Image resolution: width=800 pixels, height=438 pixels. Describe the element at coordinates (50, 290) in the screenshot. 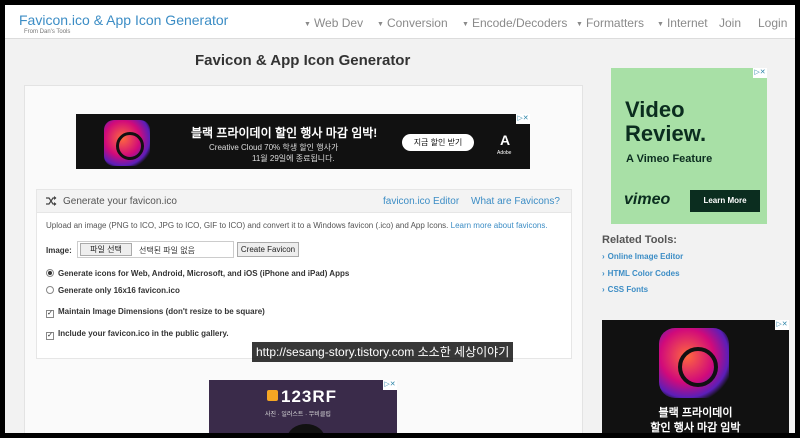

I see `radio-unselected` at that location.